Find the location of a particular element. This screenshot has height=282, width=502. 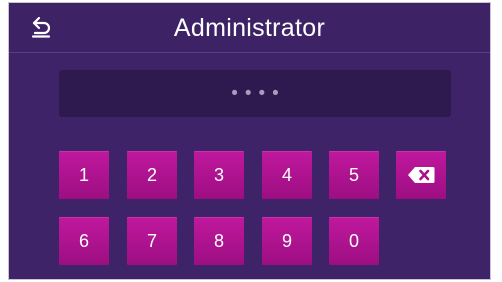

backspace-icon is located at coordinates (421, 175).